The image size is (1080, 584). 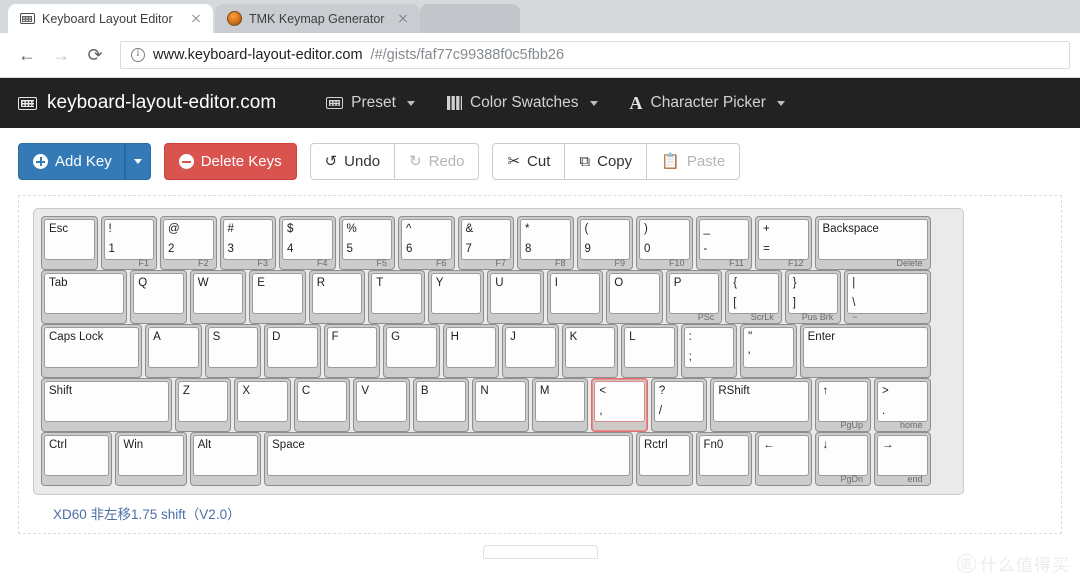 I want to click on key-c: C, so click(x=322, y=405).